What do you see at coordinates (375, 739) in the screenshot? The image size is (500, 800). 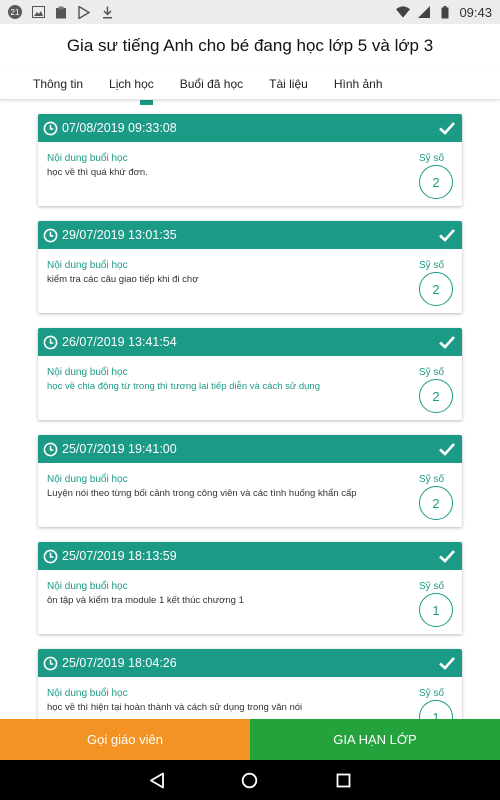 I see `extend-class-button: GIA HẠN LỚP` at bounding box center [375, 739].